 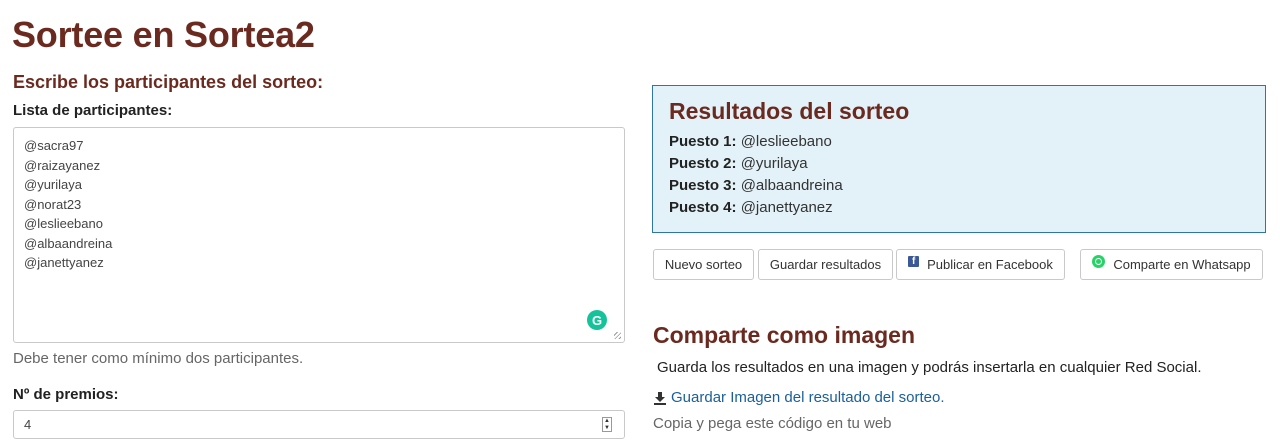 I want to click on facebook-share-button: f Publicar en Facebook, so click(x=980, y=264).